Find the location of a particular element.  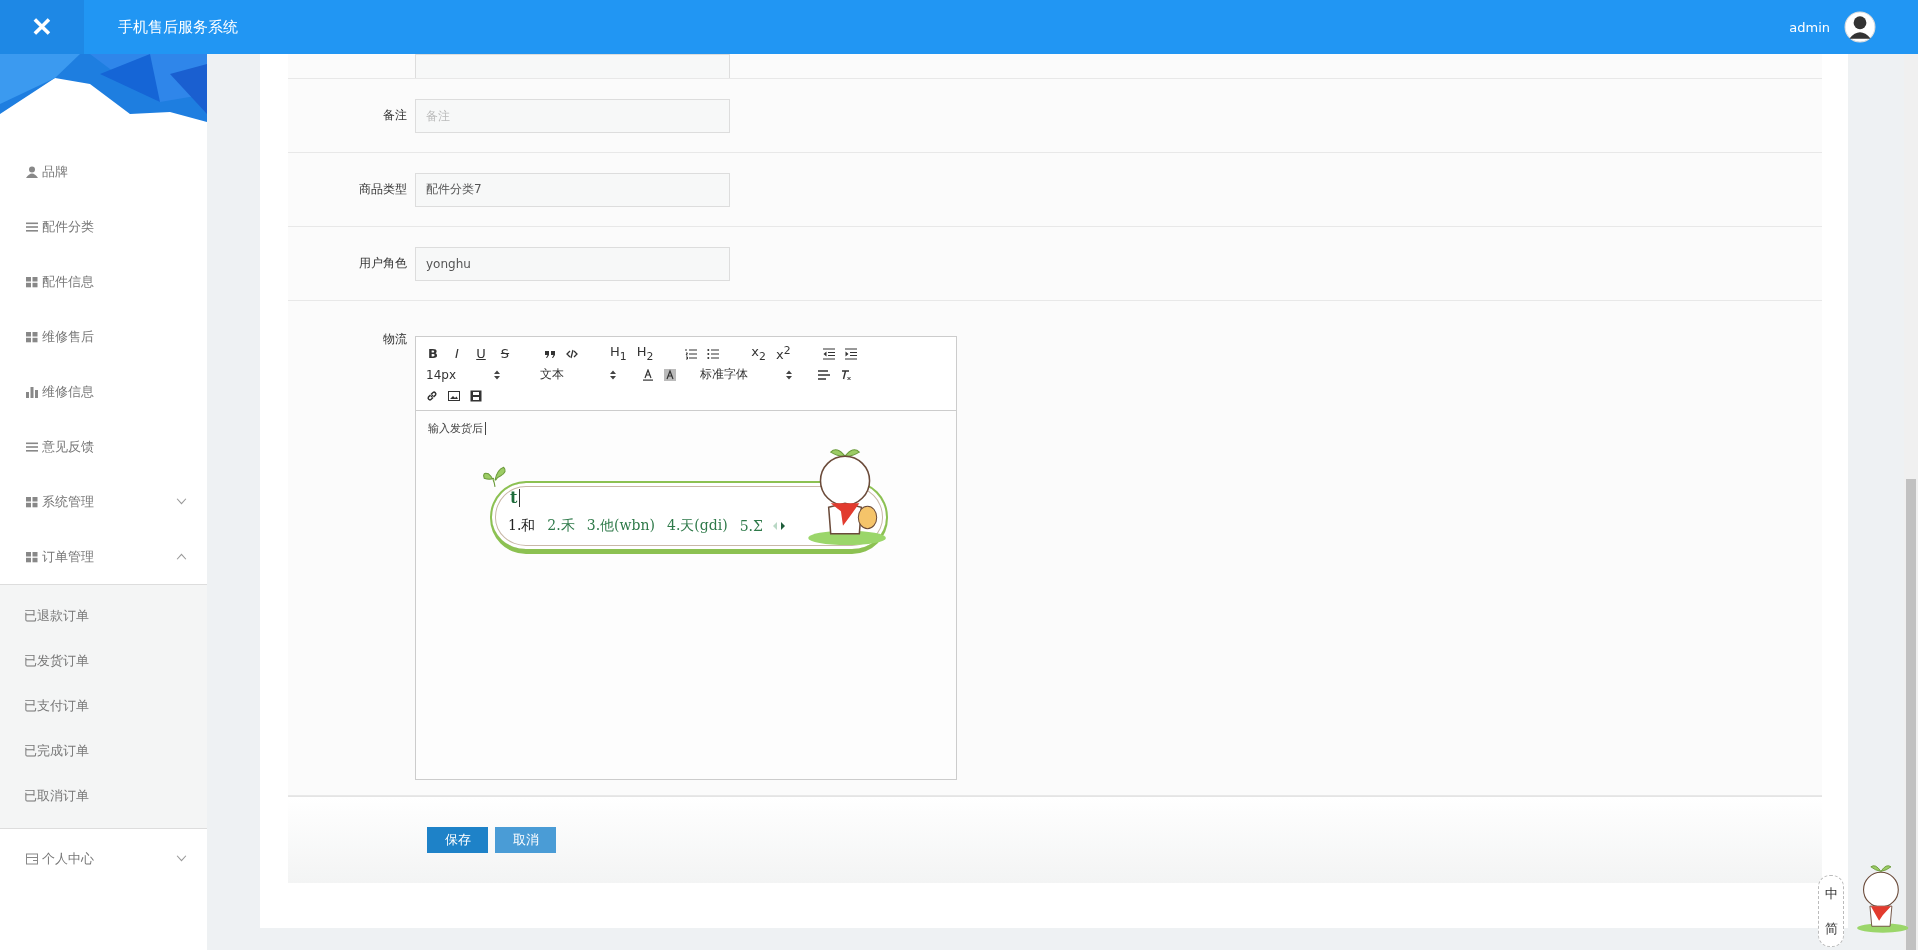

script-button: x$^{2}$ is located at coordinates (783, 353).